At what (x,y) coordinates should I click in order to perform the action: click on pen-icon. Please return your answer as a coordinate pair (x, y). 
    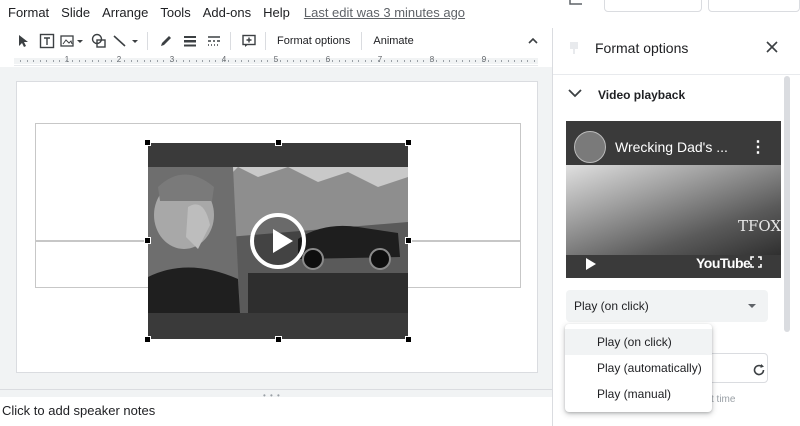
    Looking at the image, I should click on (166, 41).